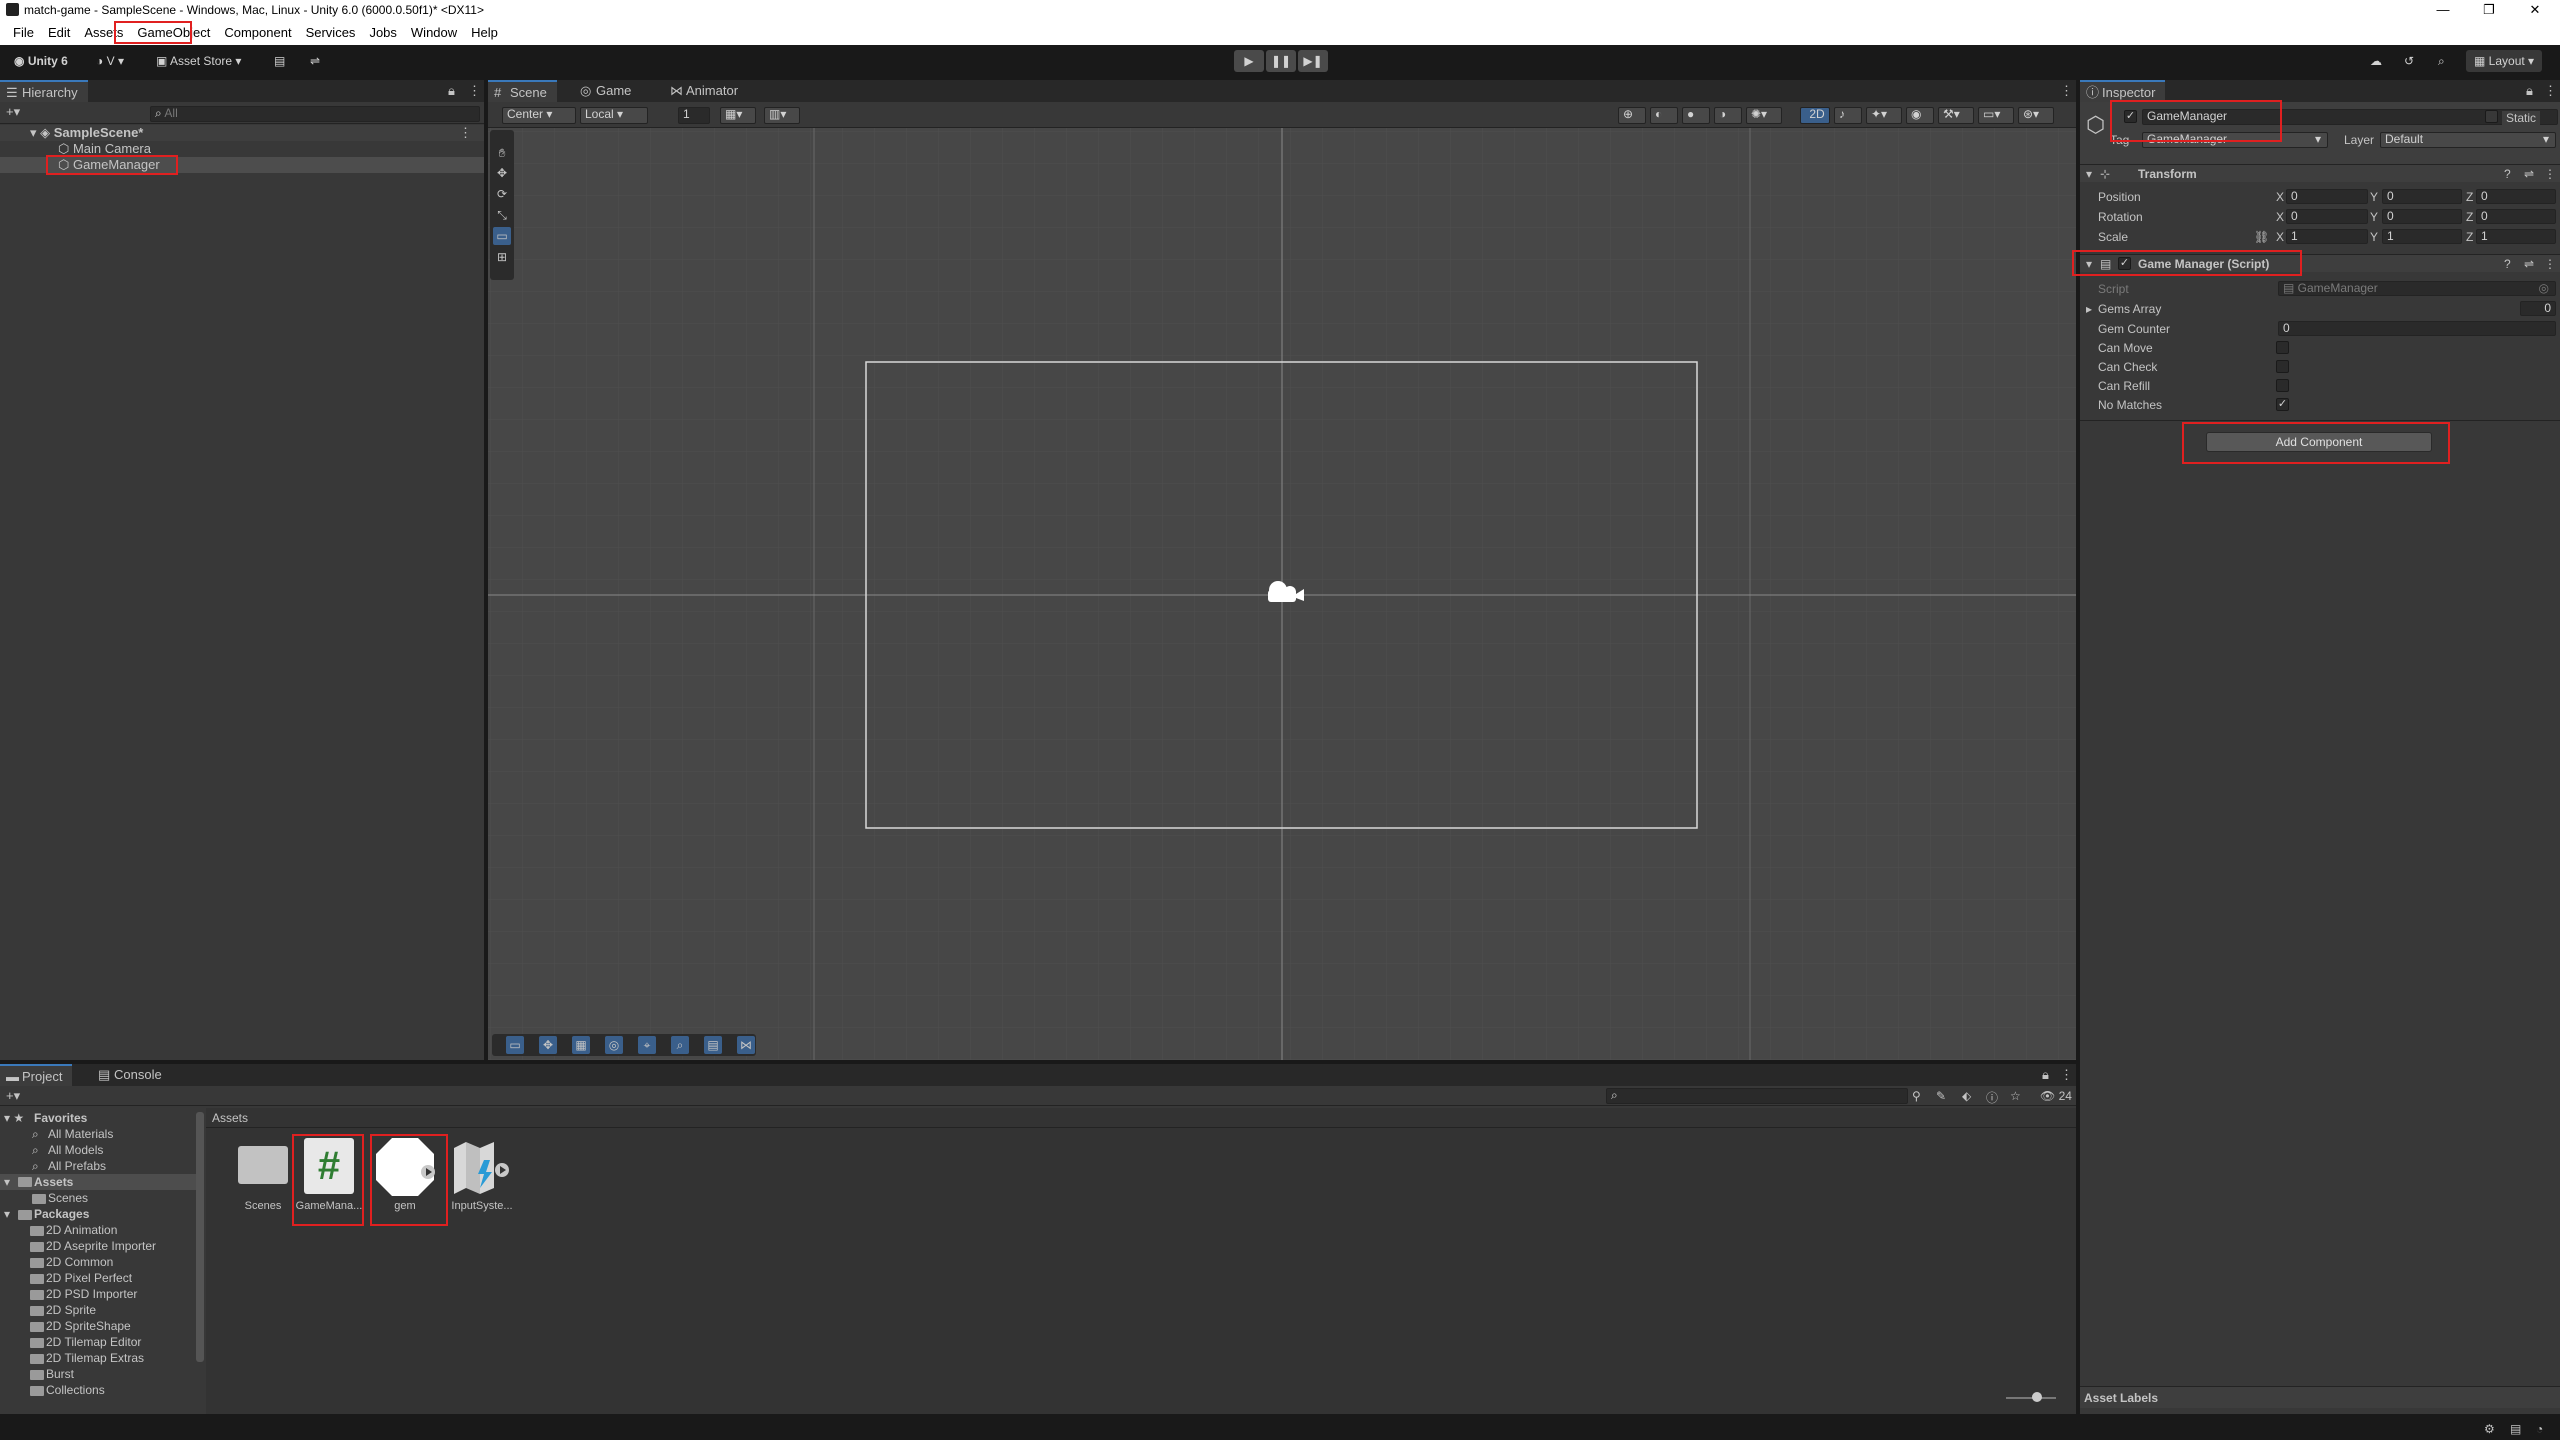 The image size is (2560, 1440). I want to click on link-icon: ⛓︎, so click(2261, 237).